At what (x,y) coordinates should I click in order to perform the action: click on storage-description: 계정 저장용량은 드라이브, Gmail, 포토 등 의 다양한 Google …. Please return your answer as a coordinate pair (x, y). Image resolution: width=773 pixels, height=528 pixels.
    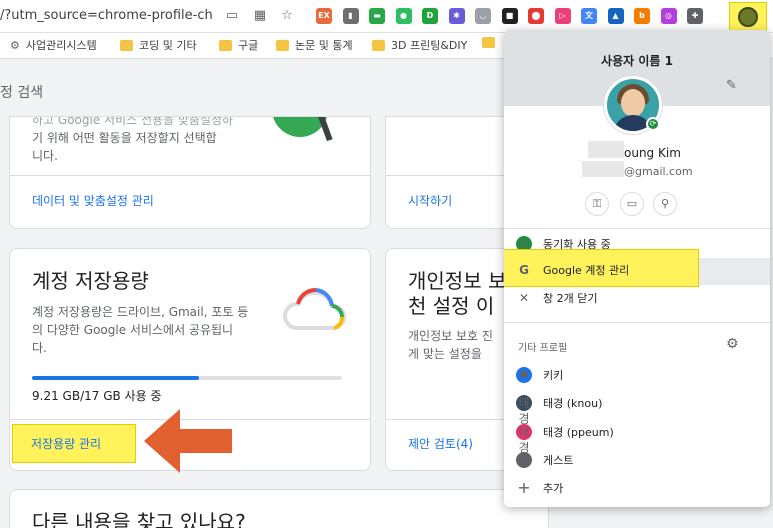
    Looking at the image, I should click on (140, 330).